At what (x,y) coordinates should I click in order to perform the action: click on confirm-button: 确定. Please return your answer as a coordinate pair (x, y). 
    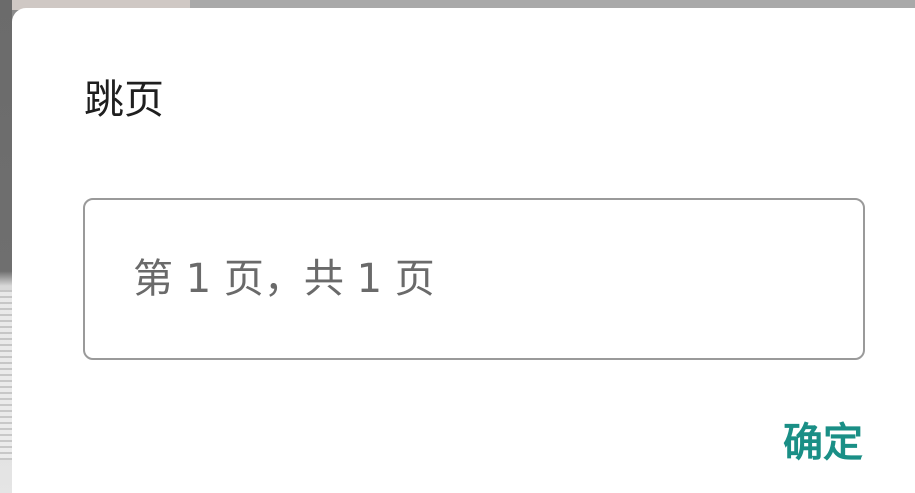
    Looking at the image, I should click on (823, 443).